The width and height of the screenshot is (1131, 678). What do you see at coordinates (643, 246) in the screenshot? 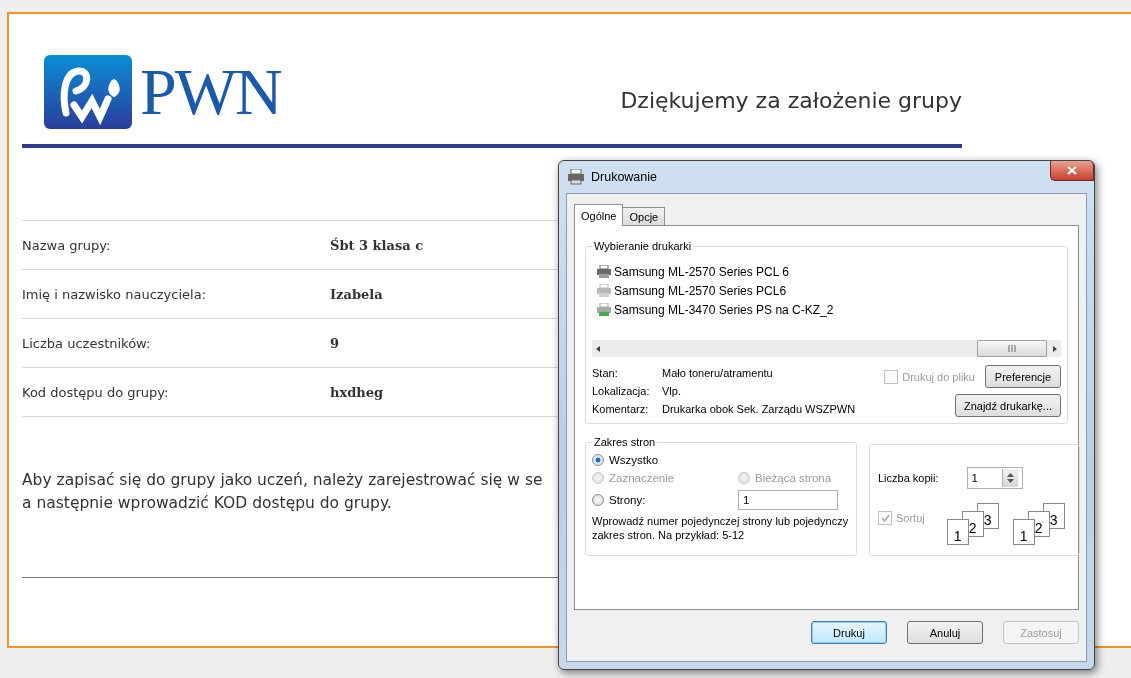
I see `group-title: Wybieranie drukarki` at bounding box center [643, 246].